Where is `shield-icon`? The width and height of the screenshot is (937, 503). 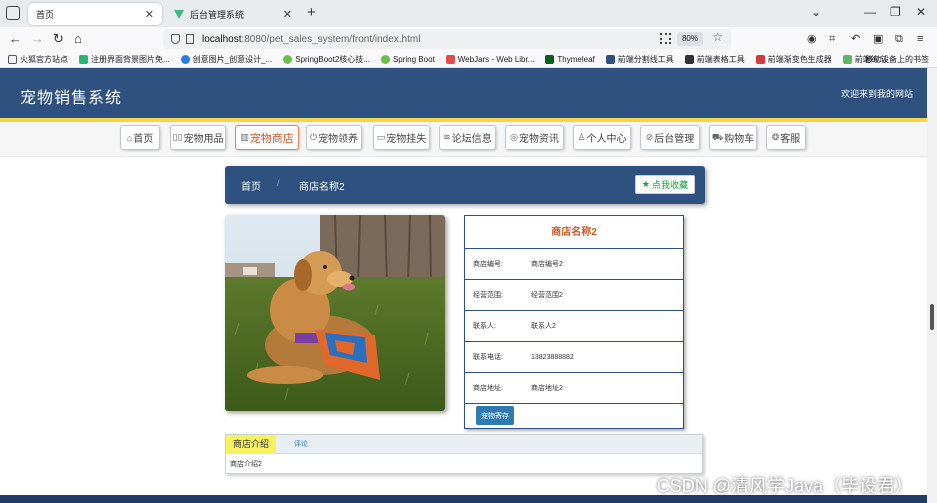 shield-icon is located at coordinates (175, 39).